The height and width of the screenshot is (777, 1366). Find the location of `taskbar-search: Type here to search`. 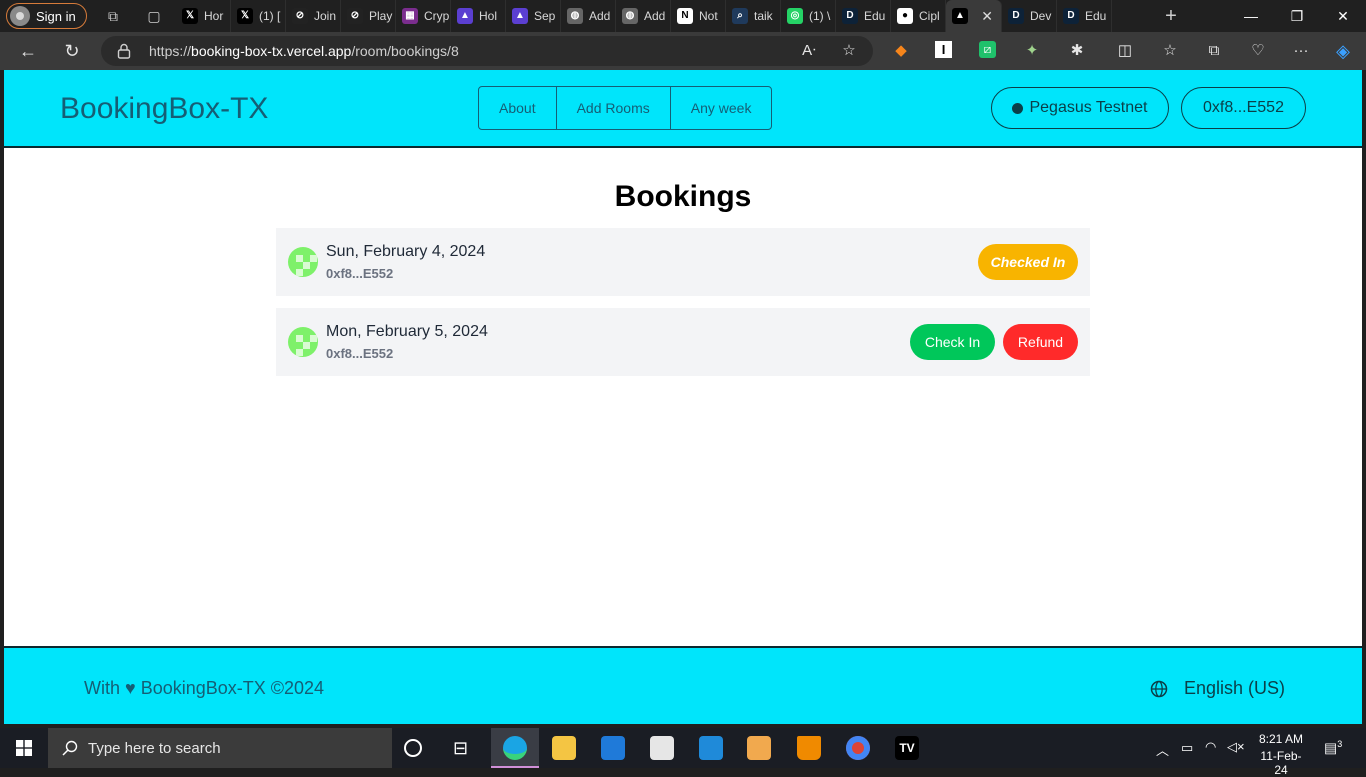

taskbar-search: Type here to search is located at coordinates (220, 748).